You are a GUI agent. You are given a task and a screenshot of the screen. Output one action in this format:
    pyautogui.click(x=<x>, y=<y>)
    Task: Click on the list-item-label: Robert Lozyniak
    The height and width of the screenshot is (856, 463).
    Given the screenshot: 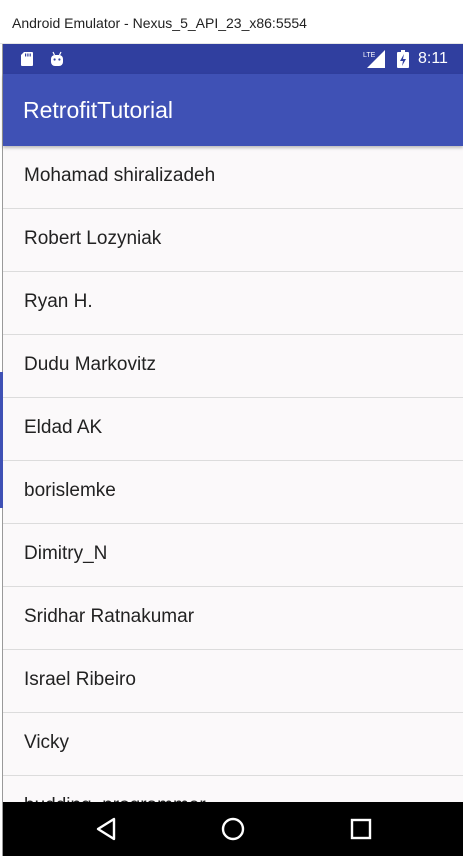 What is the action you would take?
    pyautogui.click(x=93, y=238)
    